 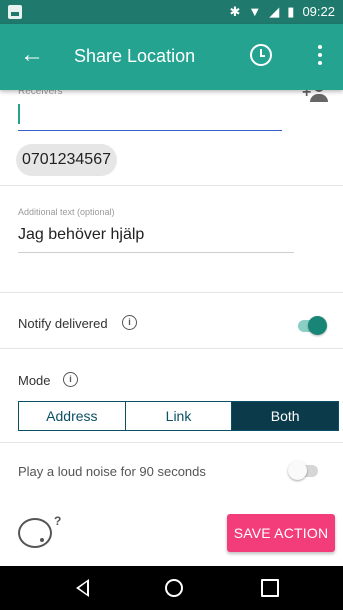 What do you see at coordinates (285, 416) in the screenshot?
I see `mode-option-both: Both` at bounding box center [285, 416].